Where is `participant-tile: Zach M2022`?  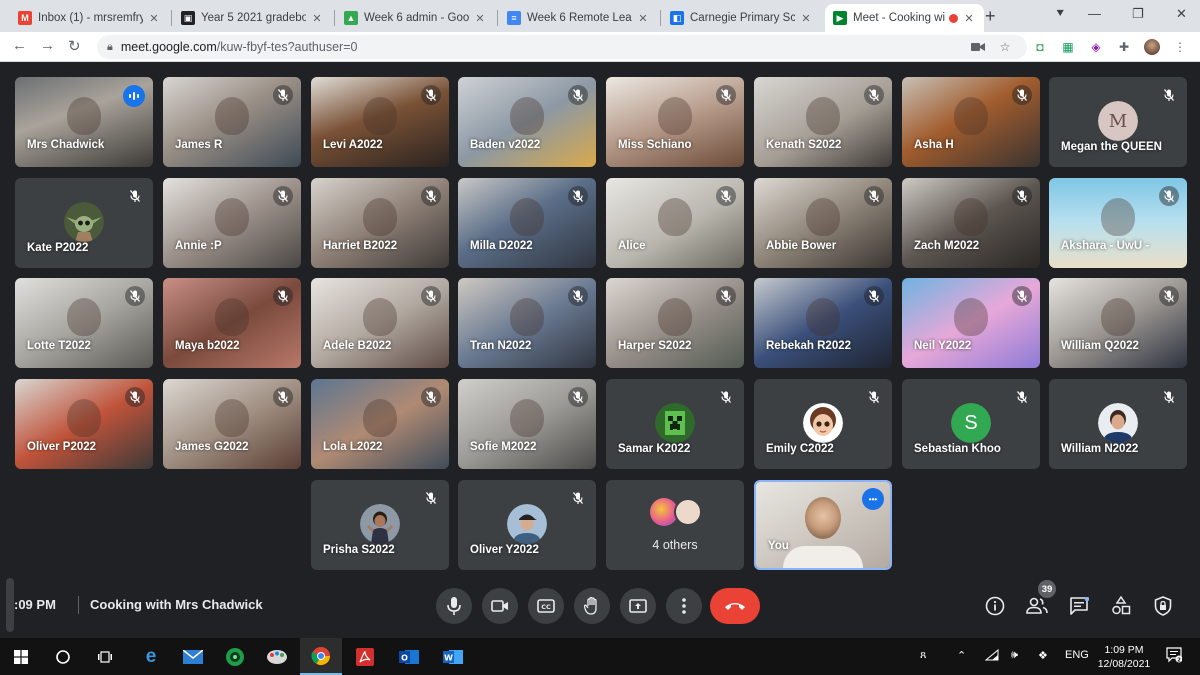 participant-tile: Zach M2022 is located at coordinates (971, 223).